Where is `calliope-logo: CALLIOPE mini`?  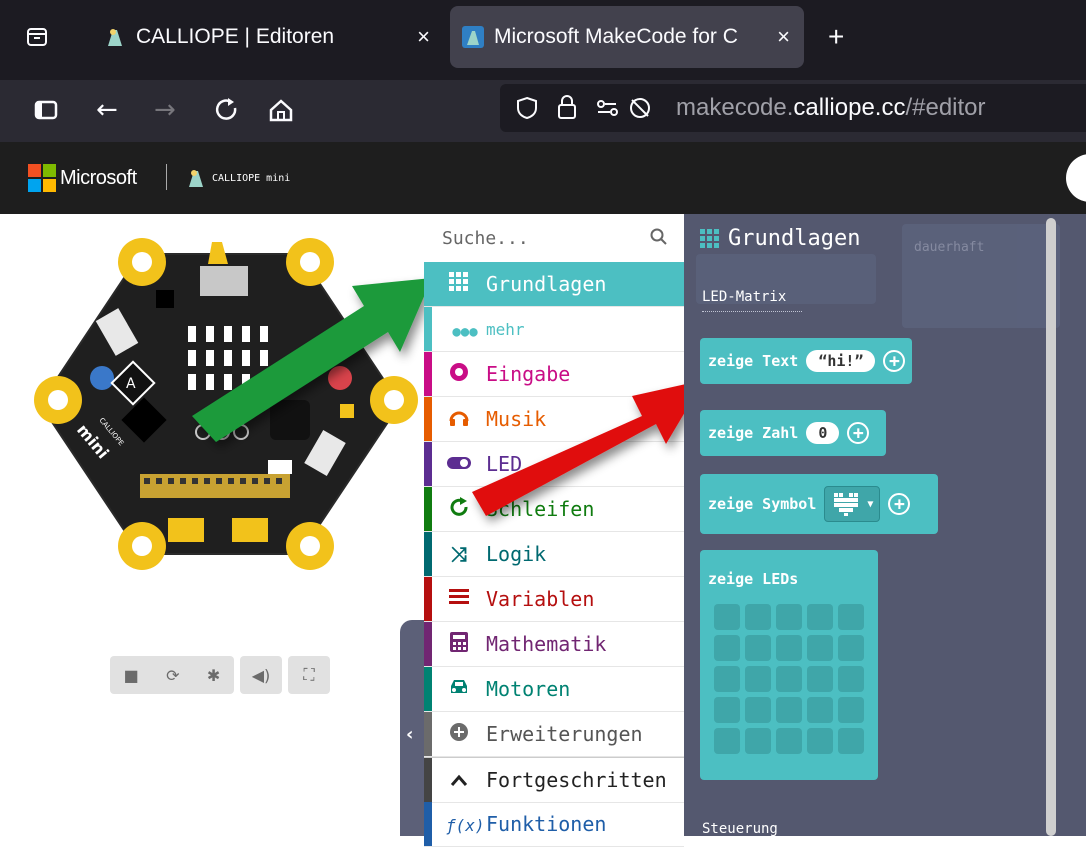
calliope-logo: CALLIOPE mini is located at coordinates (238, 178).